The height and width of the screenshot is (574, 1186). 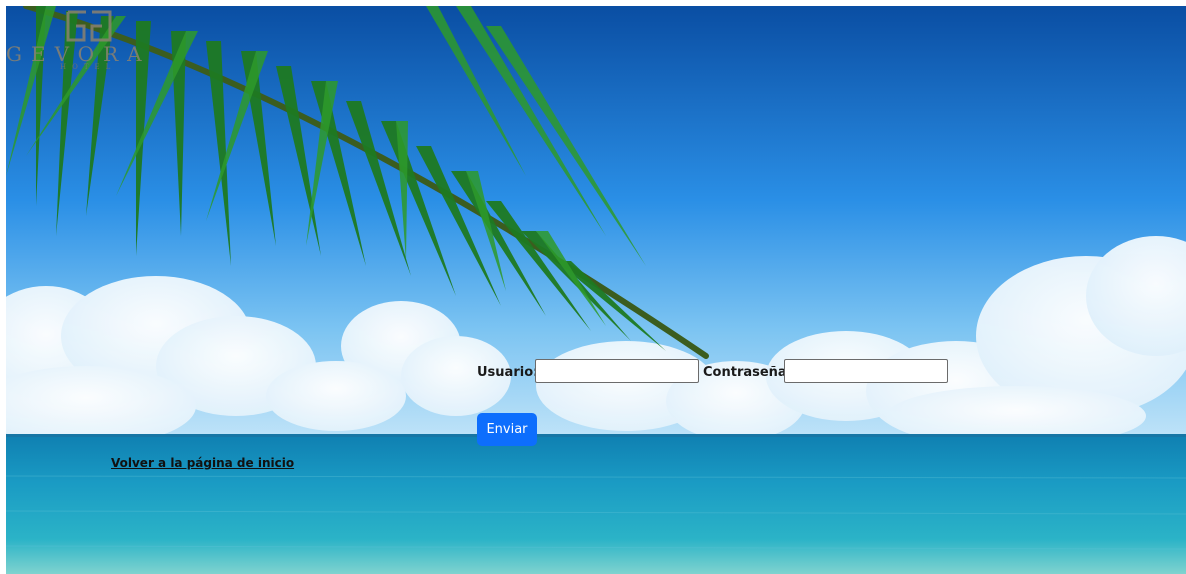 What do you see at coordinates (866, 371) in the screenshot?
I see `password-input` at bounding box center [866, 371].